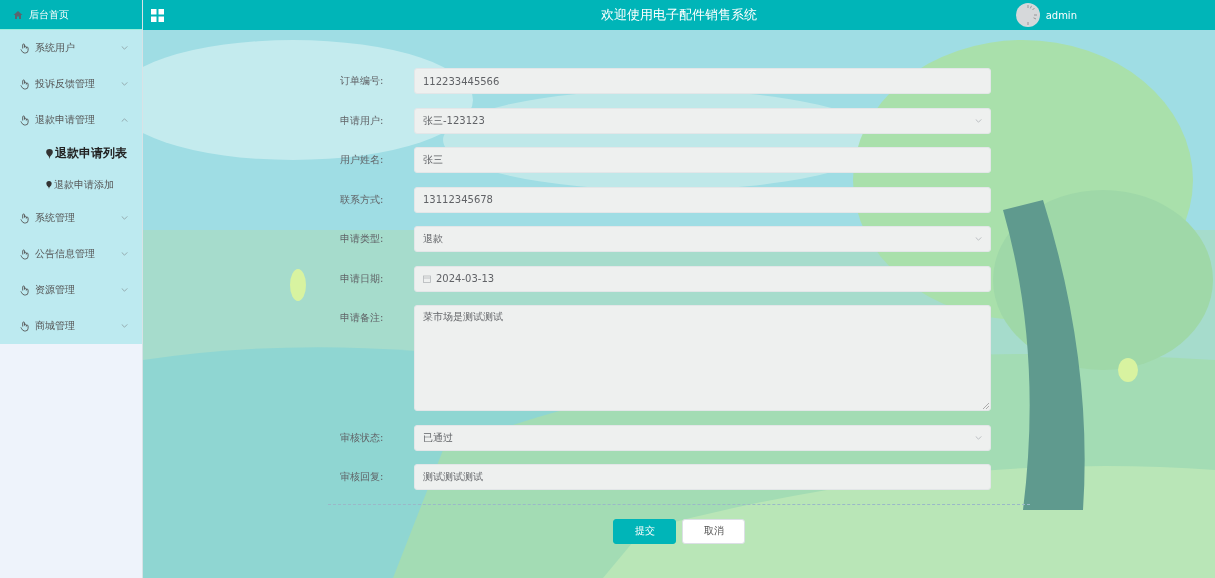 This screenshot has width=1215, height=578. I want to click on menu-item: 退款申请管理, so click(71, 120).